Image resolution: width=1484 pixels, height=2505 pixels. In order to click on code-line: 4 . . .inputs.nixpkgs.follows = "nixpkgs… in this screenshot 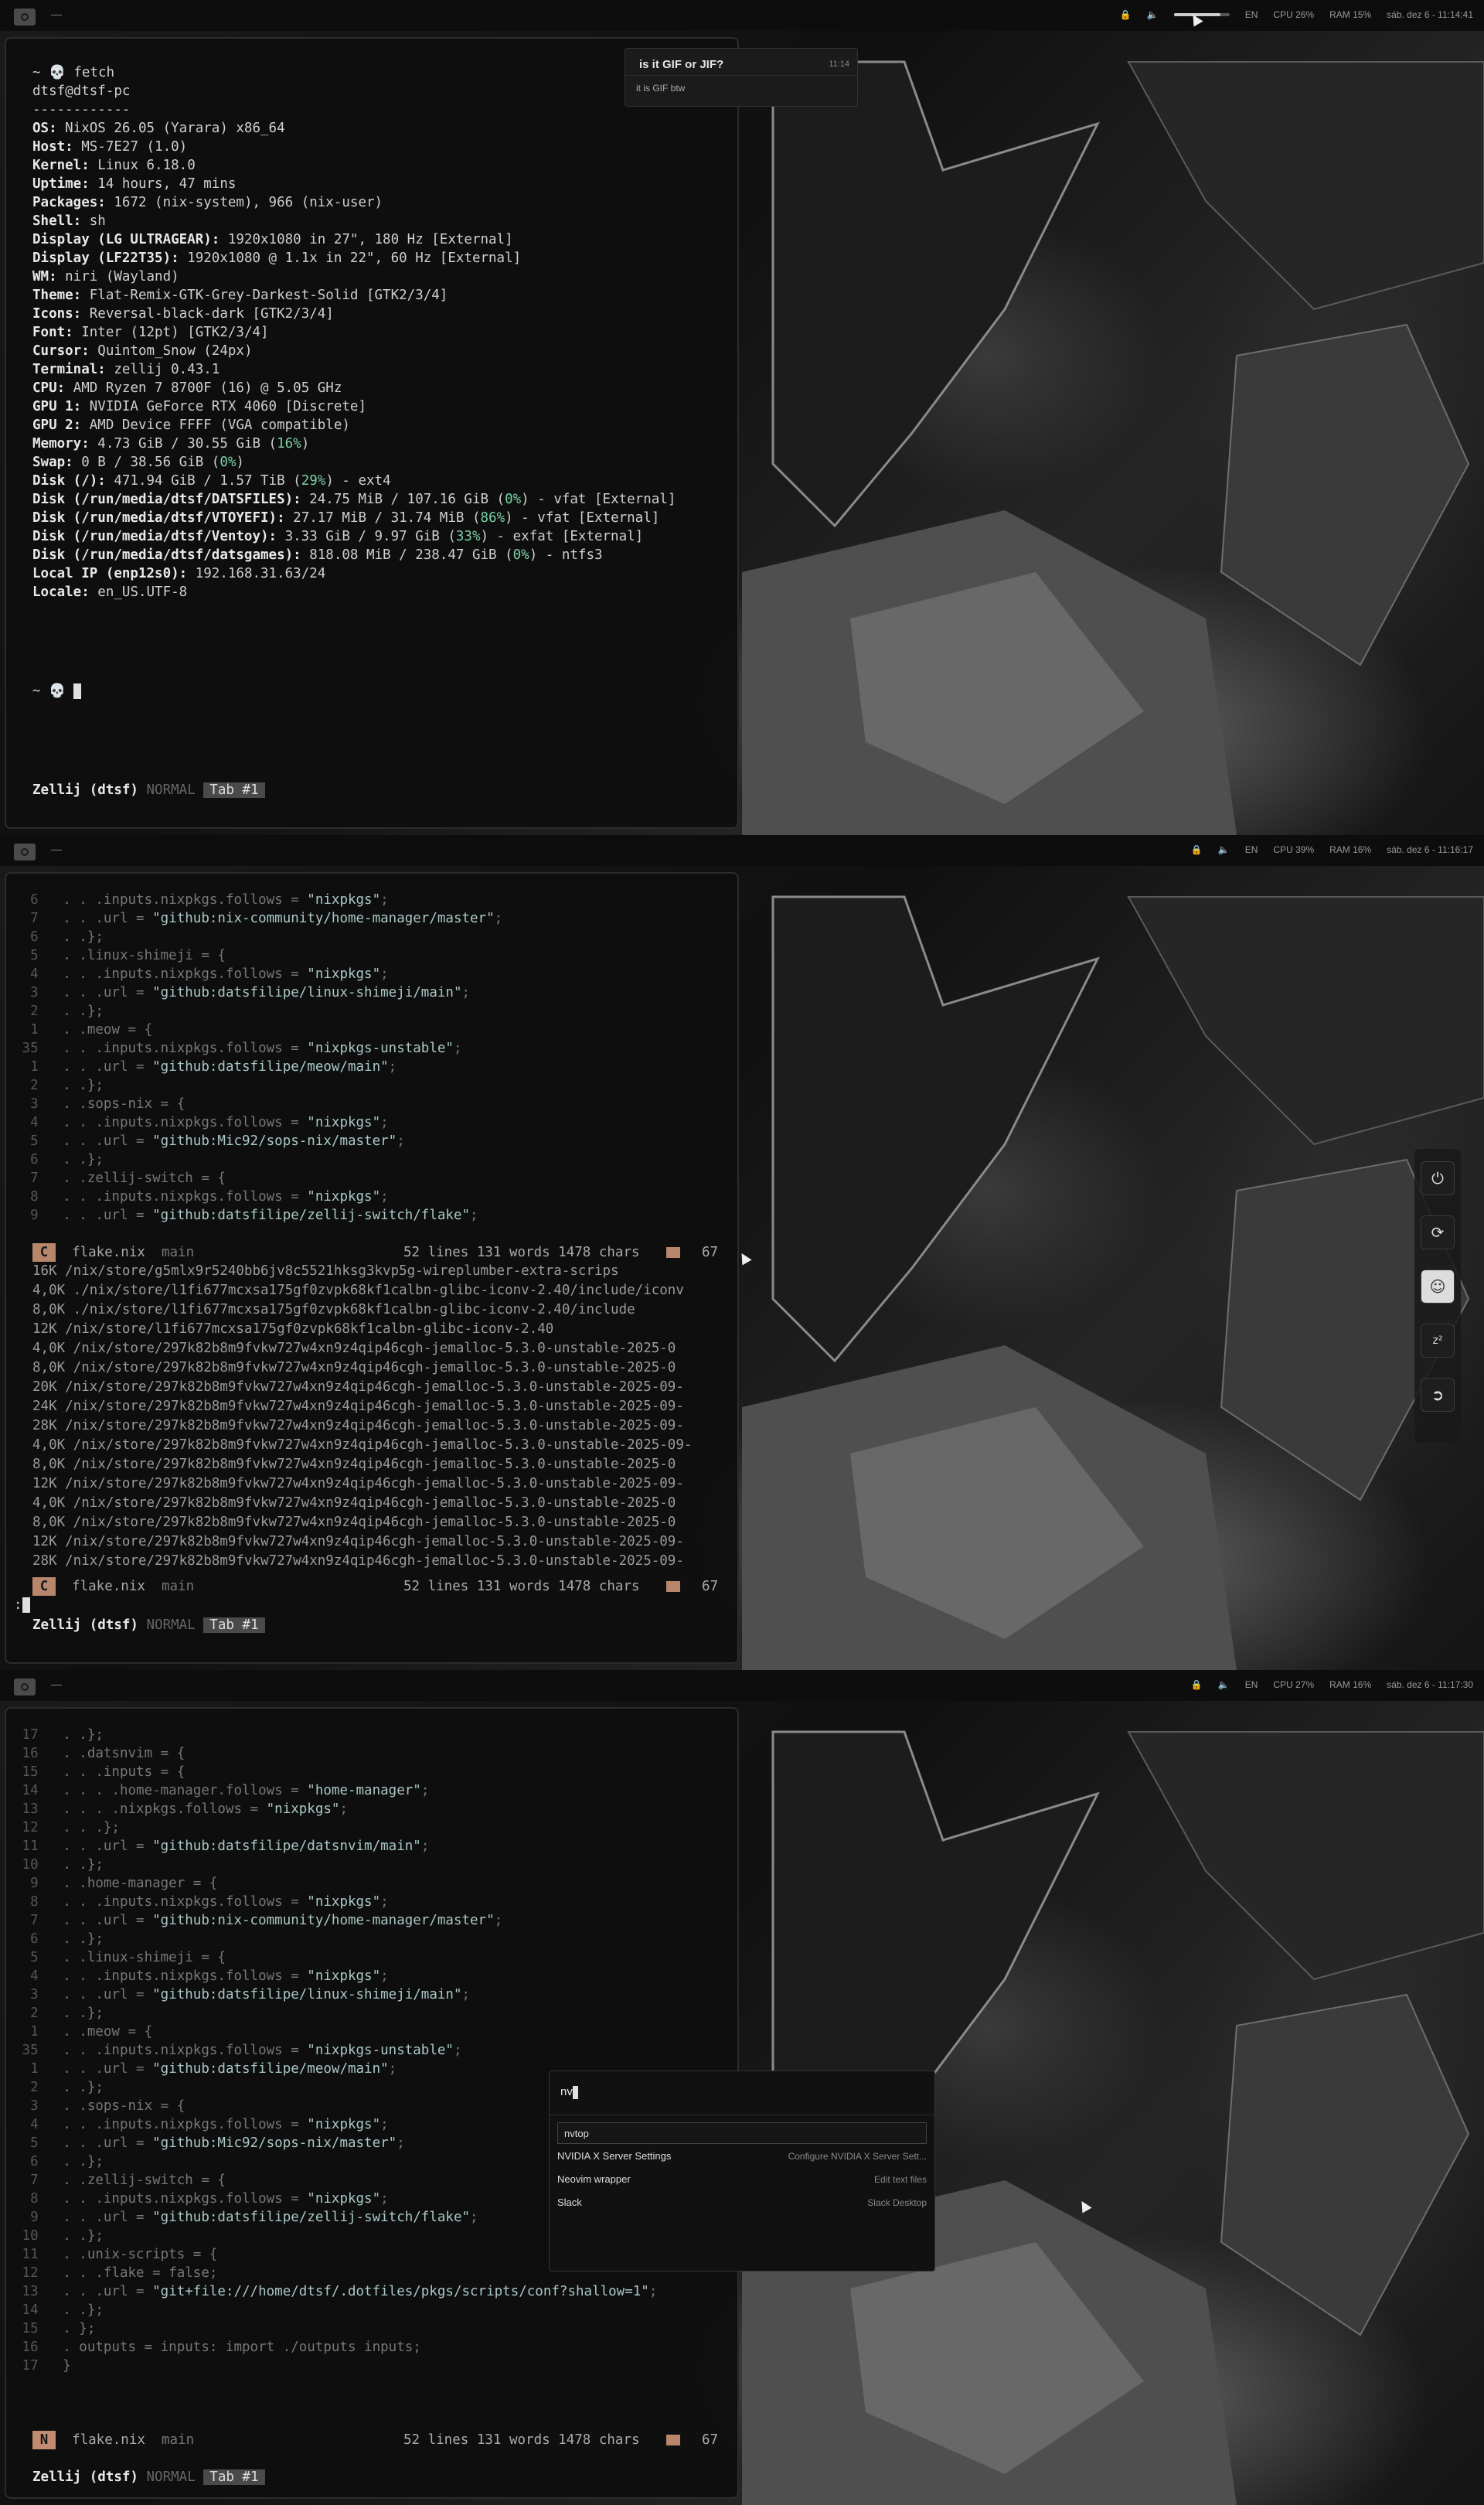, I will do `click(201, 1976)`.